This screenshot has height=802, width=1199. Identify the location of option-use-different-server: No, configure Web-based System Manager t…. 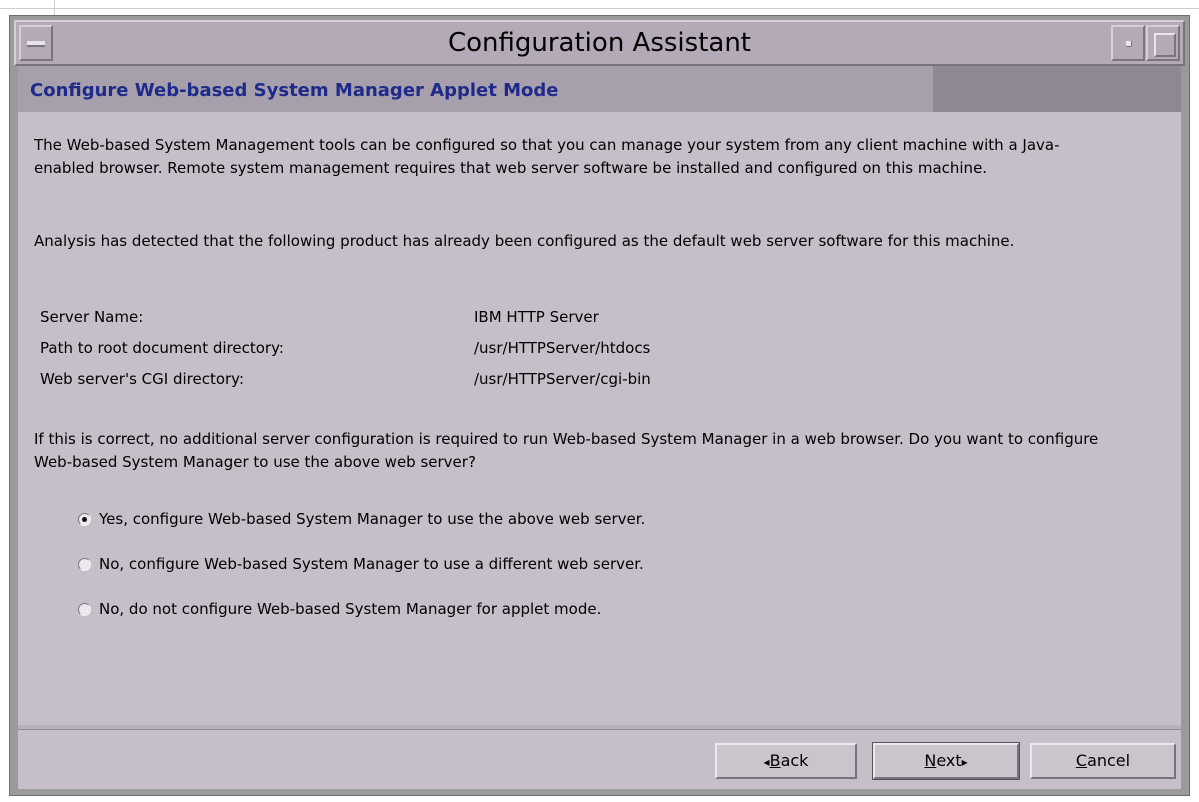
(361, 564).